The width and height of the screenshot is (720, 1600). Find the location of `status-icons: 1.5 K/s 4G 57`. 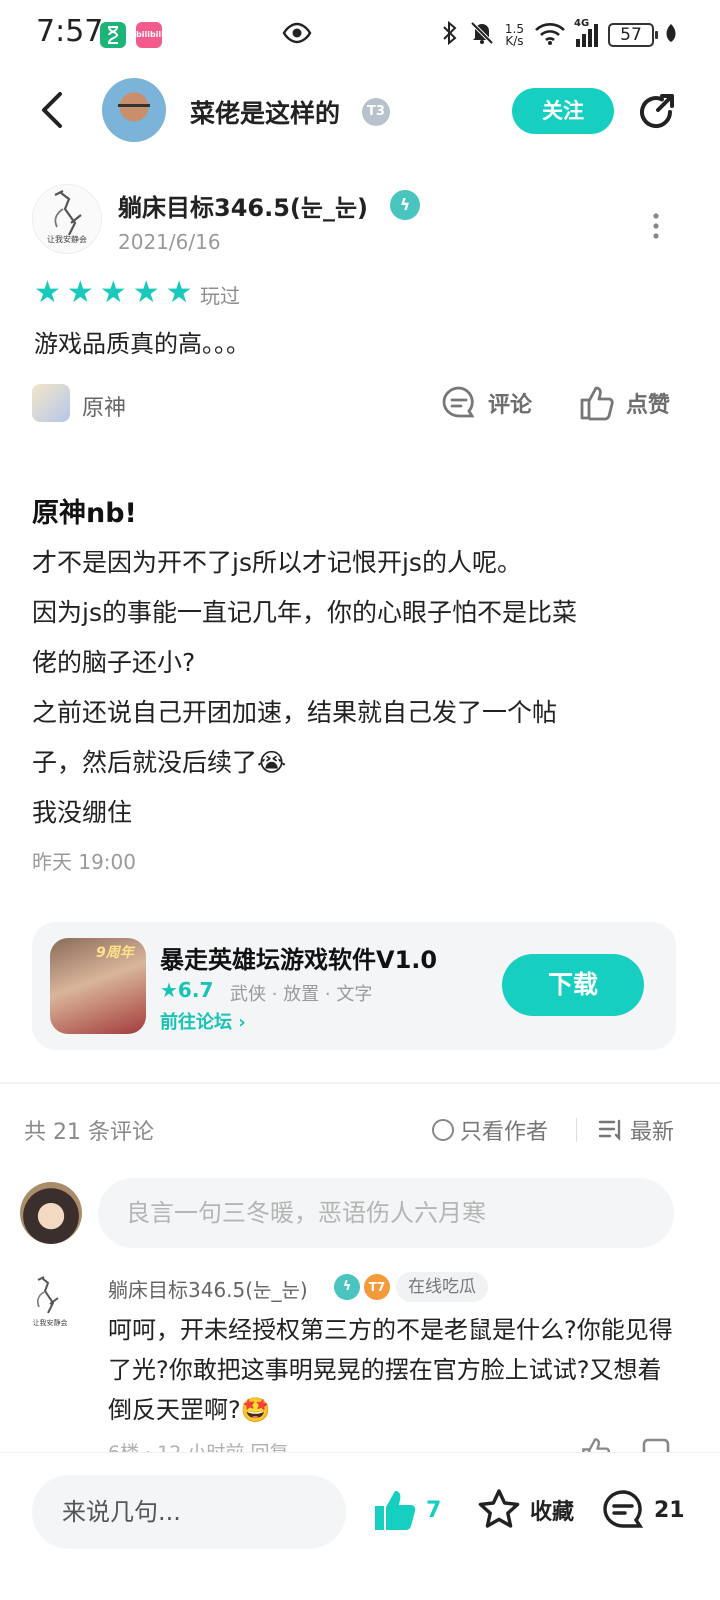

status-icons: 1.5 K/s 4G 57 is located at coordinates (559, 35).